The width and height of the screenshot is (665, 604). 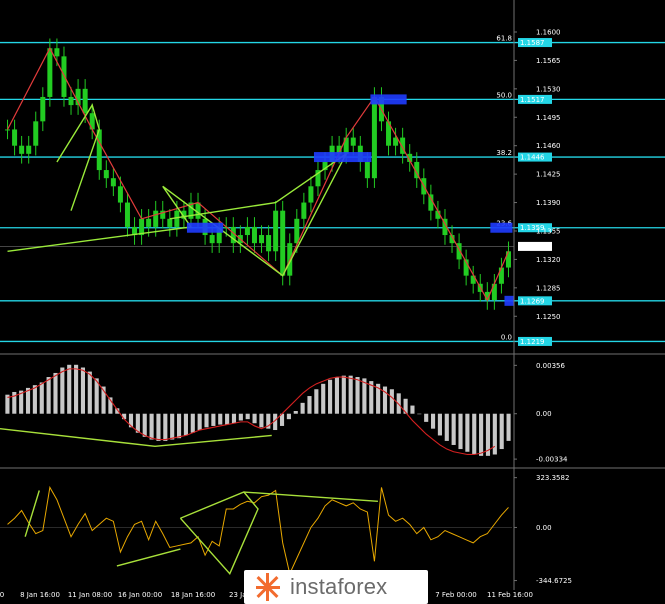 What do you see at coordinates (506, 337) in the screenshot?
I see `fib-level-label: 0.0` at bounding box center [506, 337].